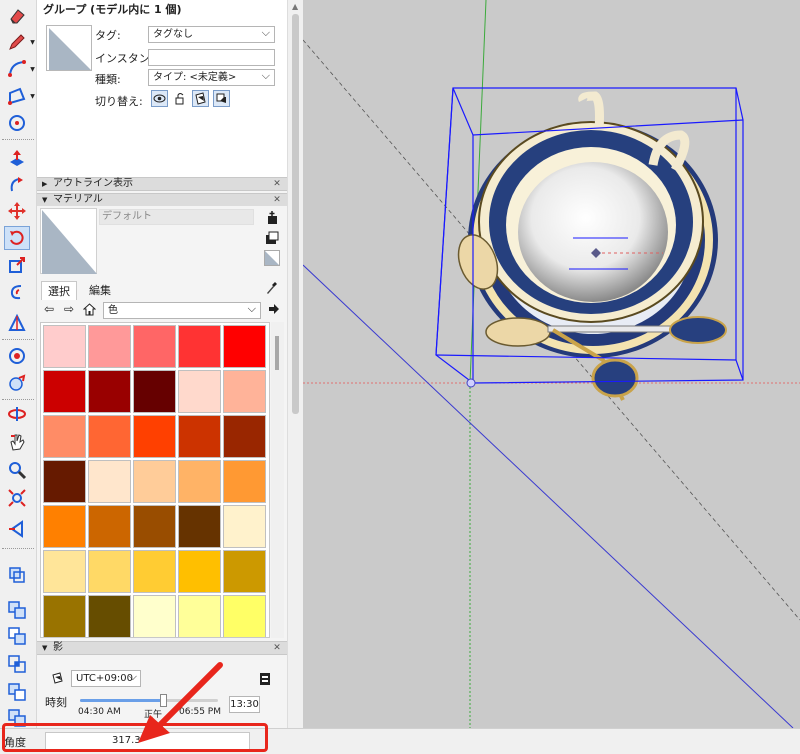 The height and width of the screenshot is (754, 800). What do you see at coordinates (17, 238) in the screenshot?
I see `rotate-icon` at bounding box center [17, 238].